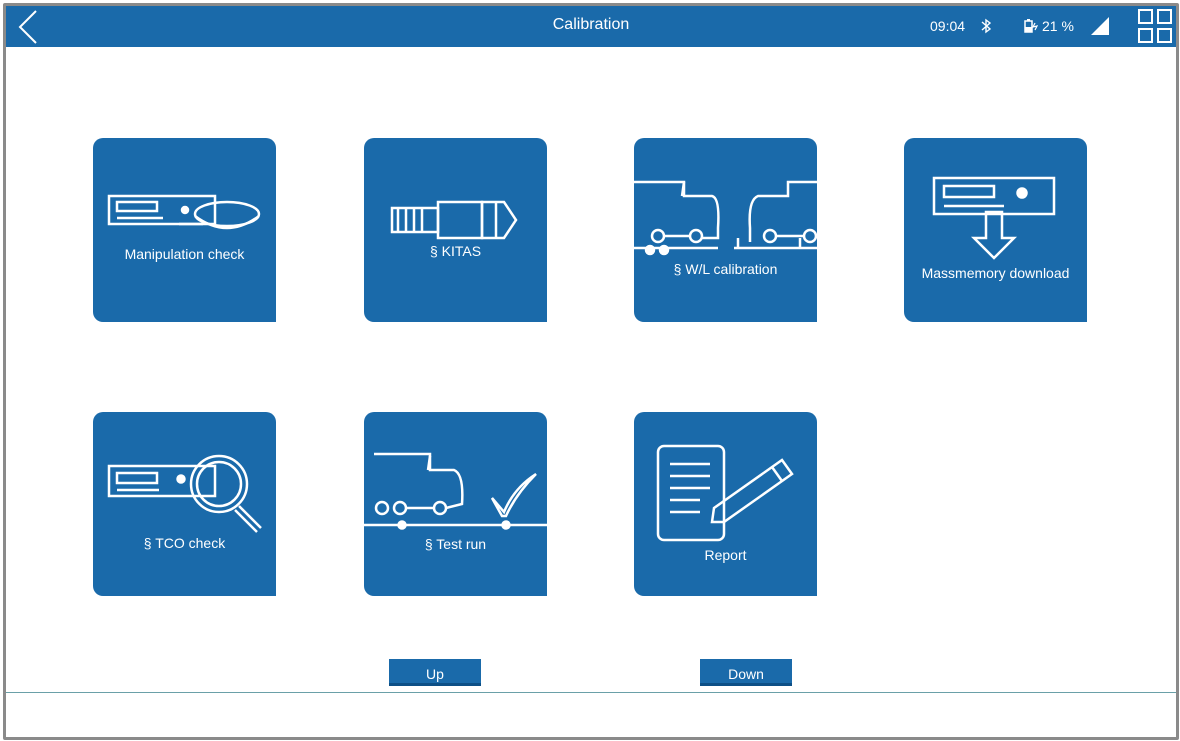 The height and width of the screenshot is (741, 1180). Describe the element at coordinates (591, 713) in the screenshot. I see `footer-bar` at that location.